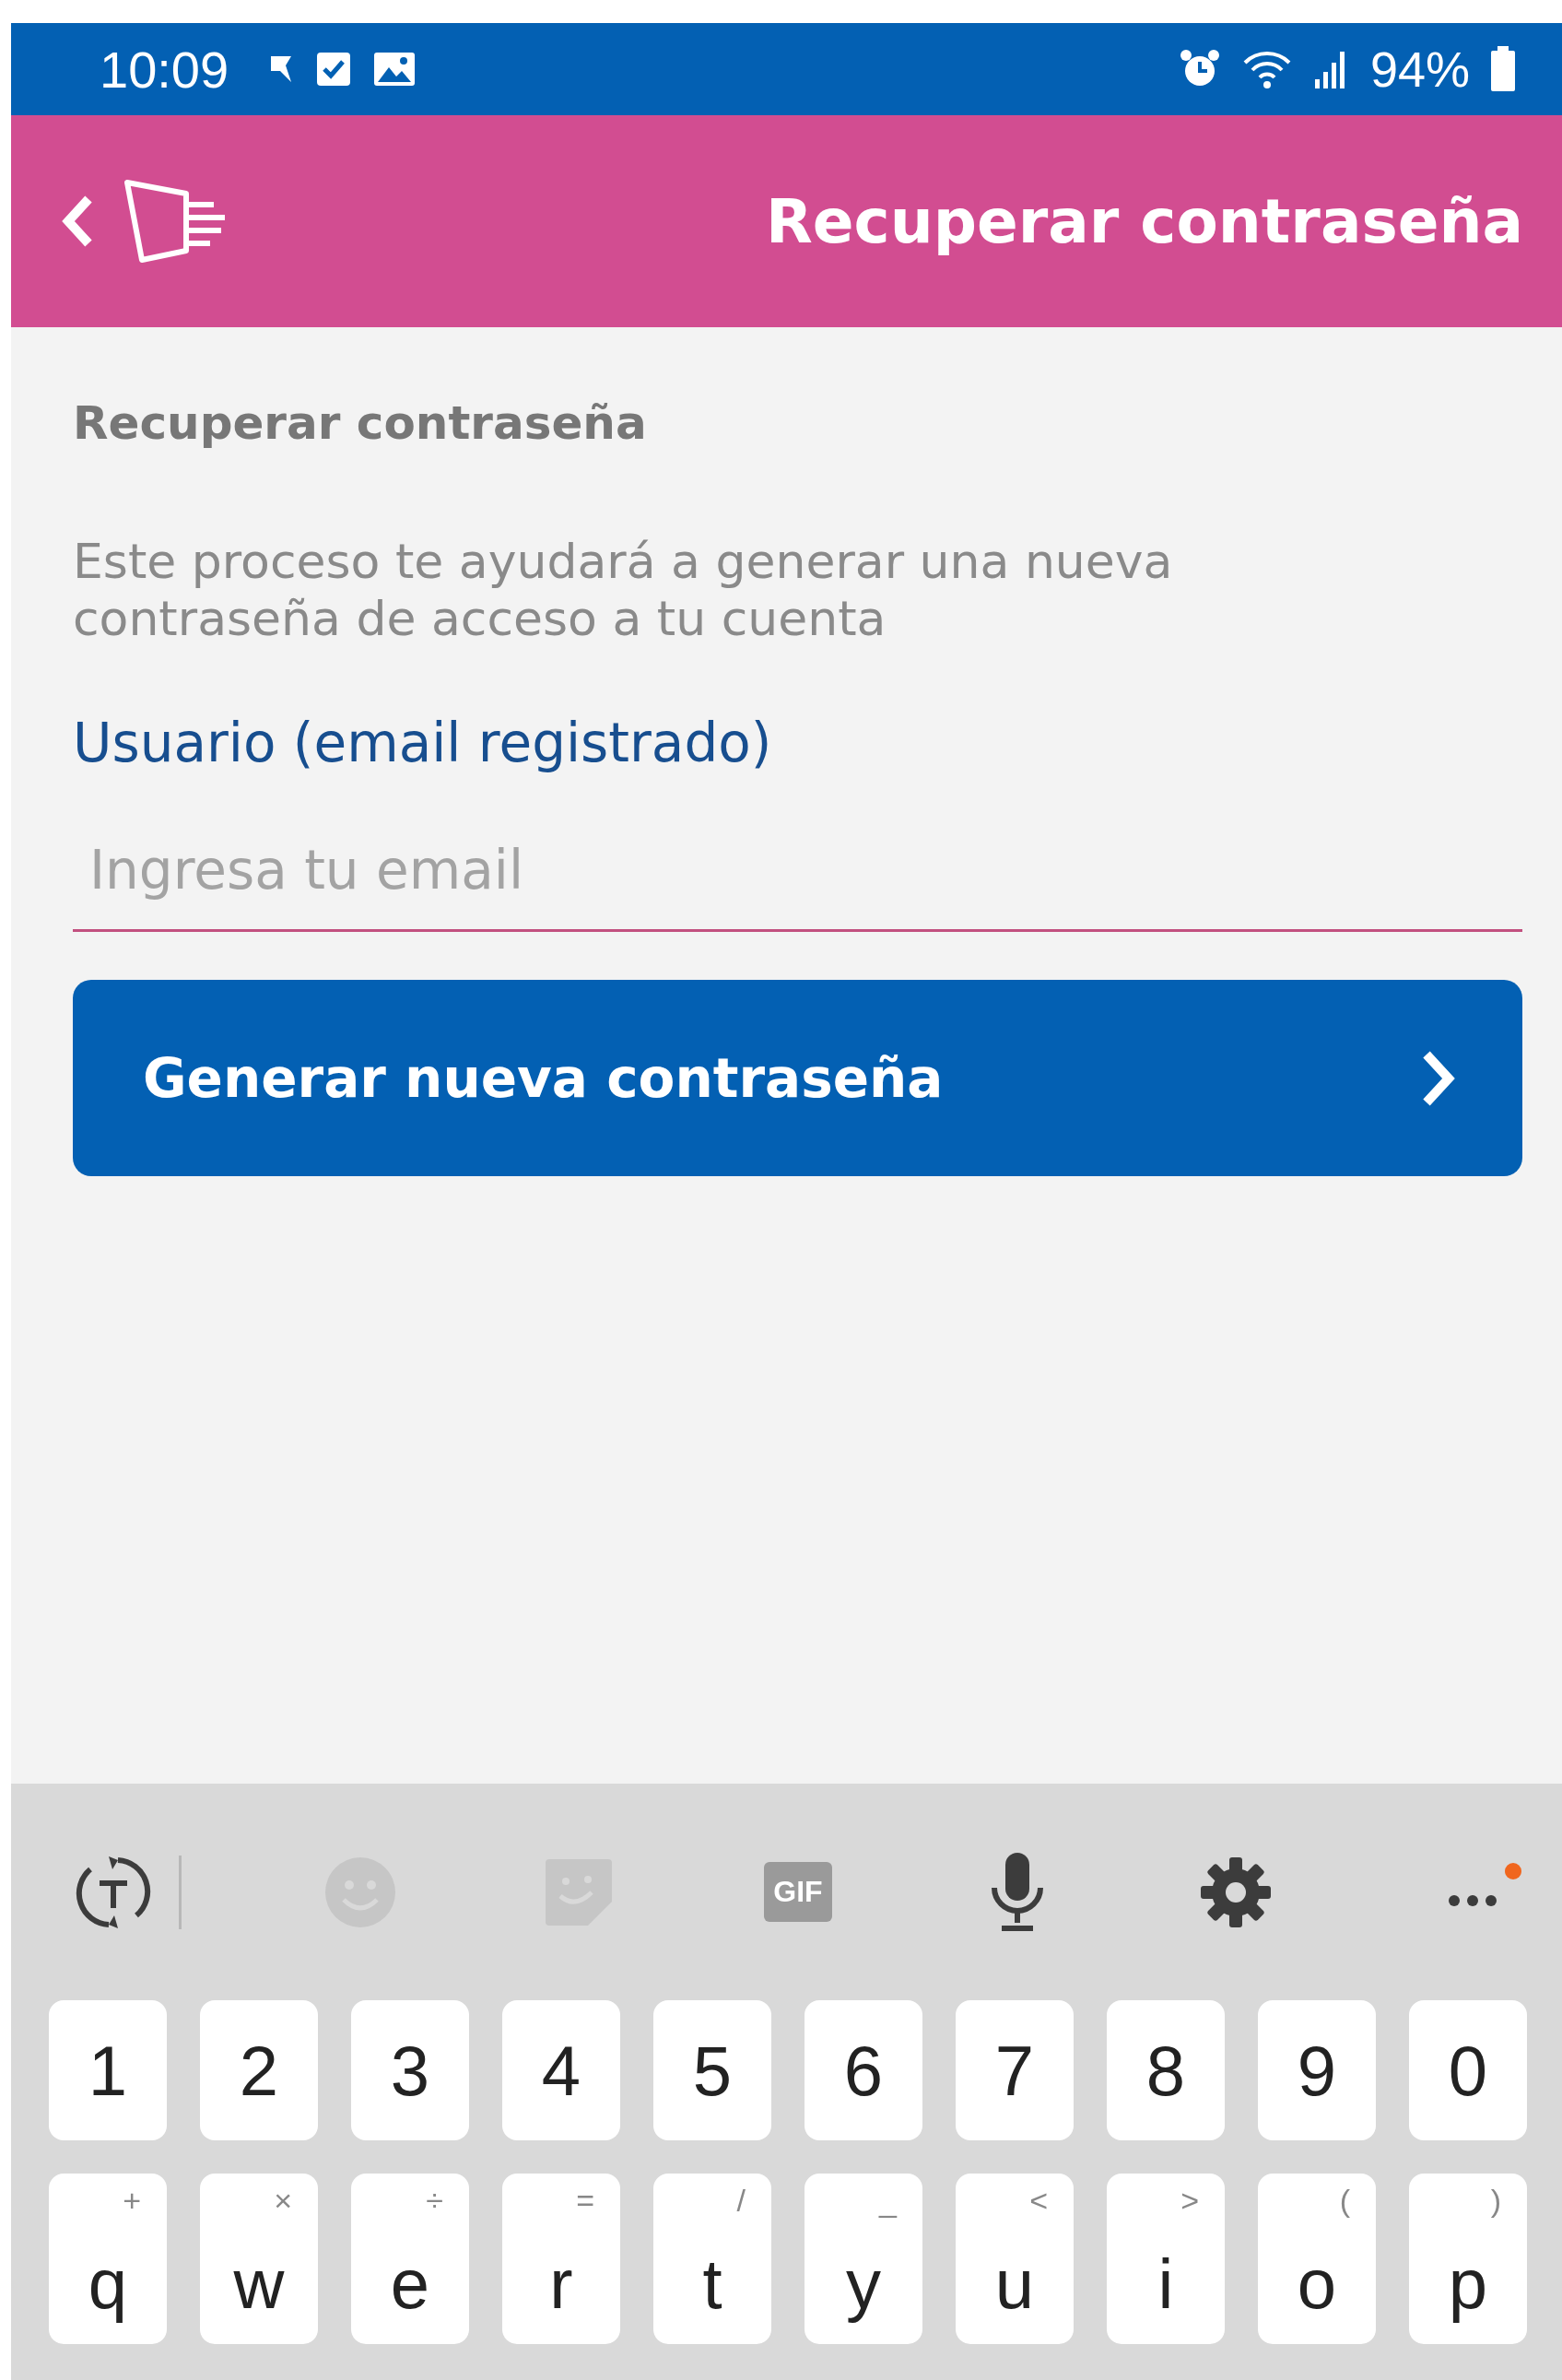 The width and height of the screenshot is (1562, 2380). I want to click on checkbox-icon, so click(334, 69).